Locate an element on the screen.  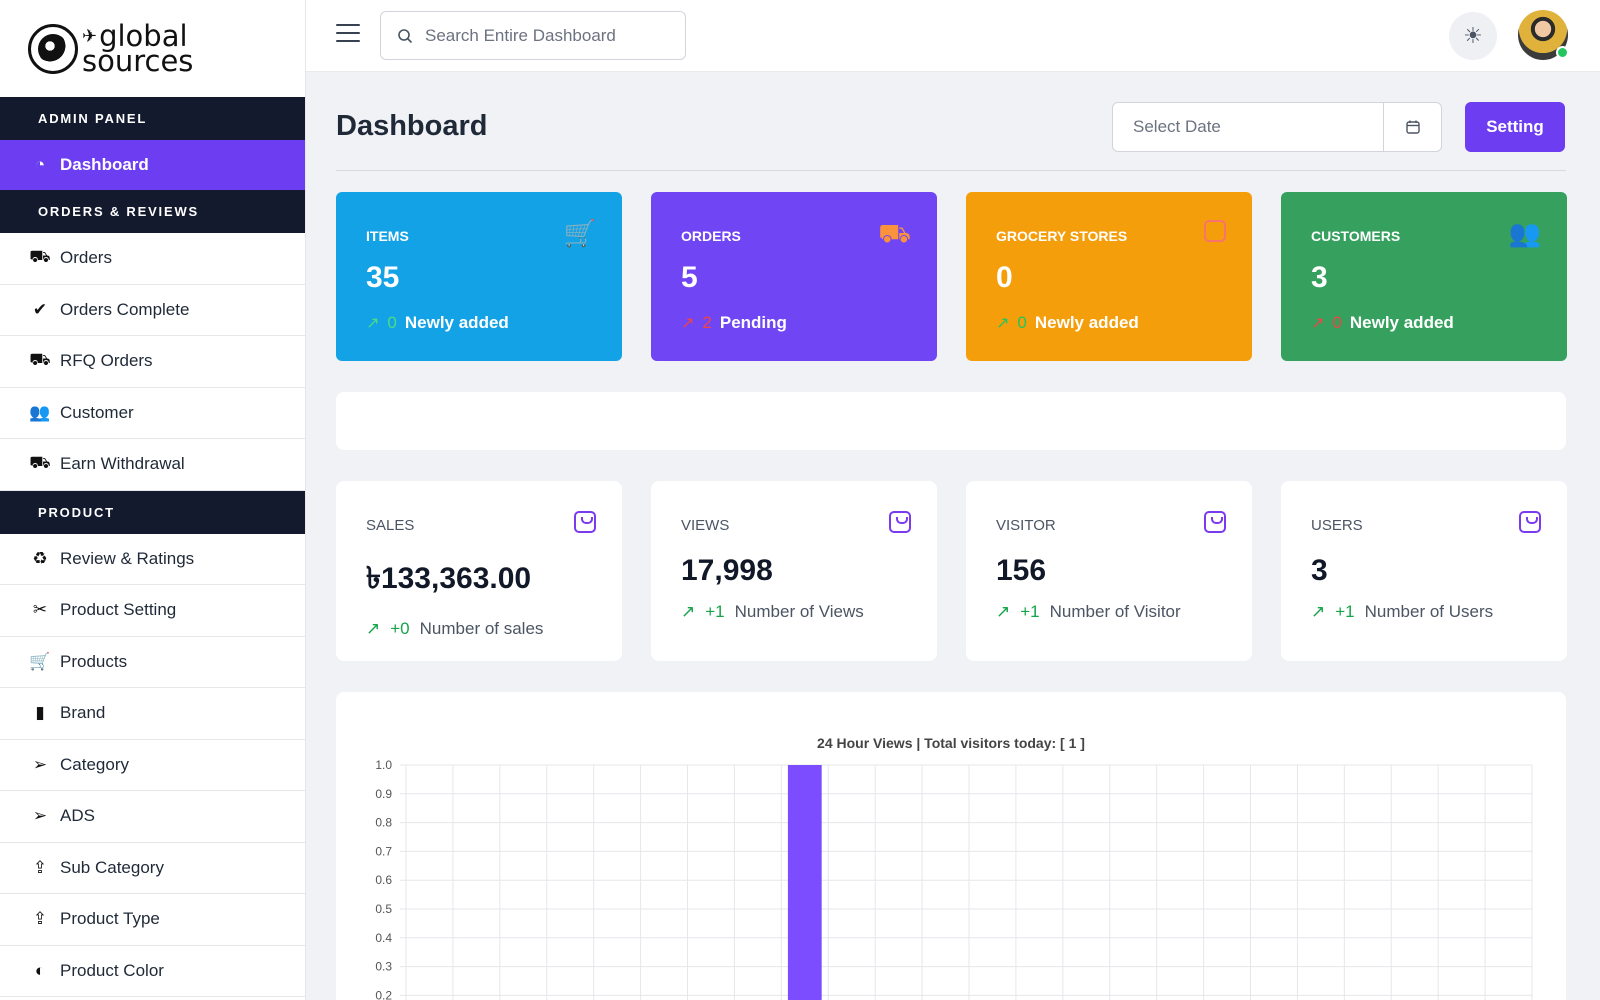
brand-logo: ✈global sources is located at coordinates (152, 48).